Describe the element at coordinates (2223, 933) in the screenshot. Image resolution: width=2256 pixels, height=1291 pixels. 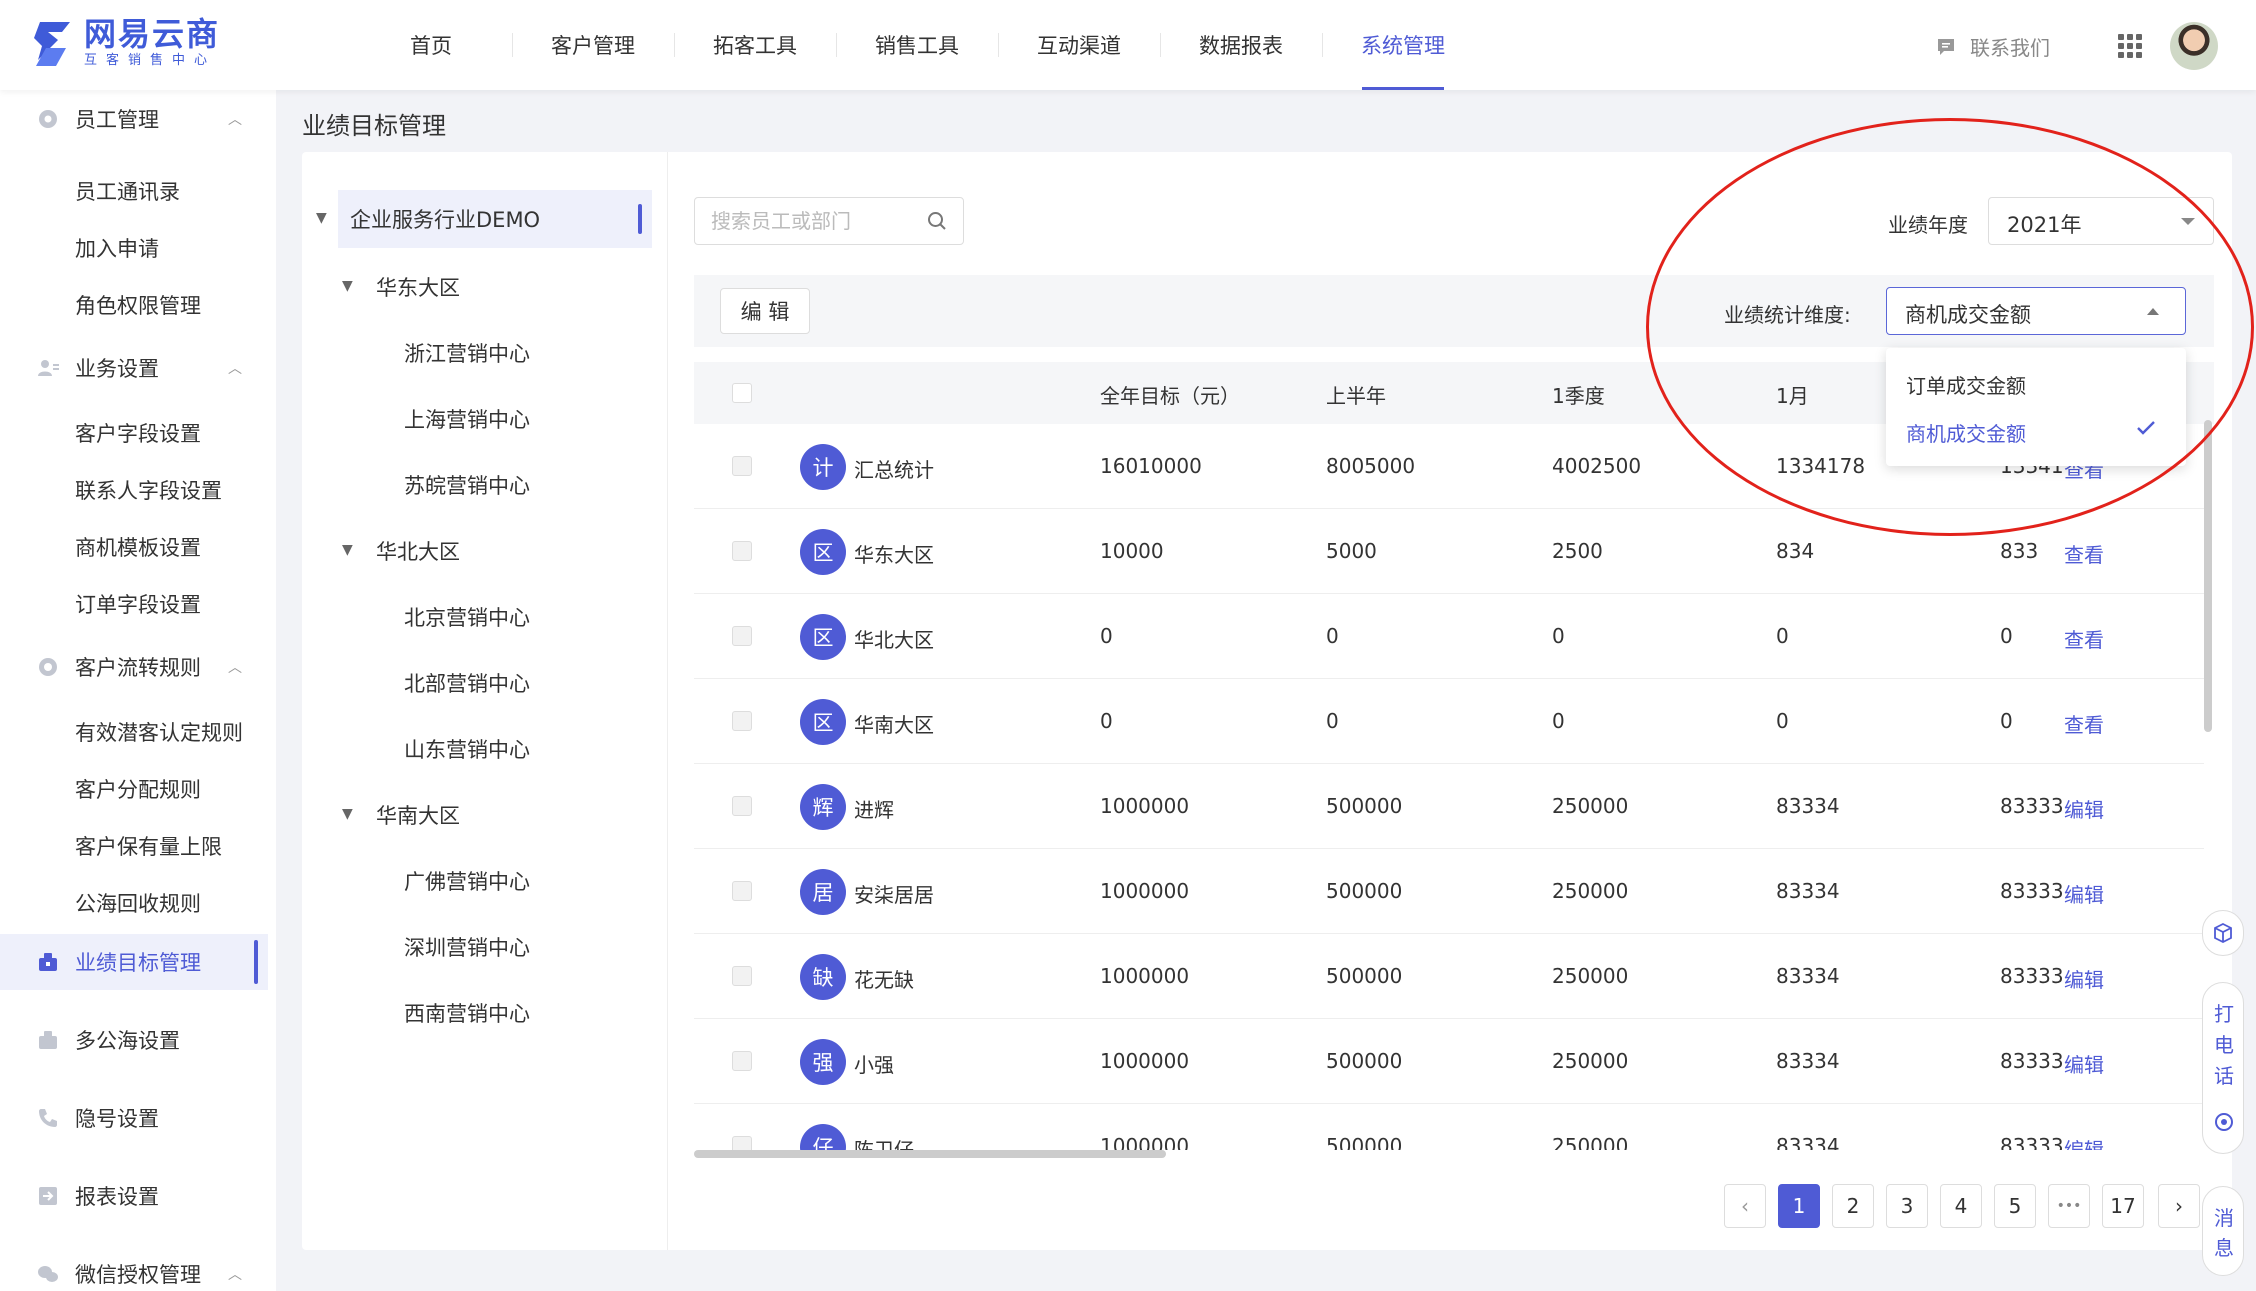
I see `floating-cube-button` at that location.